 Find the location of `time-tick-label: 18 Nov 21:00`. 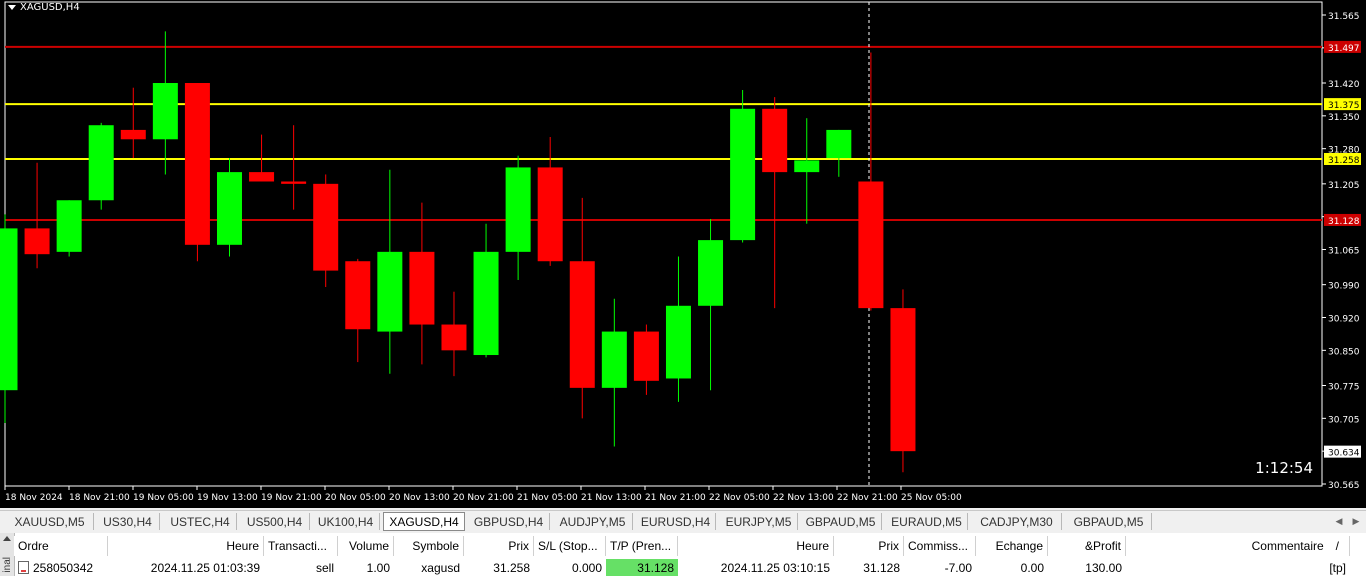

time-tick-label: 18 Nov 21:00 is located at coordinates (99, 498).